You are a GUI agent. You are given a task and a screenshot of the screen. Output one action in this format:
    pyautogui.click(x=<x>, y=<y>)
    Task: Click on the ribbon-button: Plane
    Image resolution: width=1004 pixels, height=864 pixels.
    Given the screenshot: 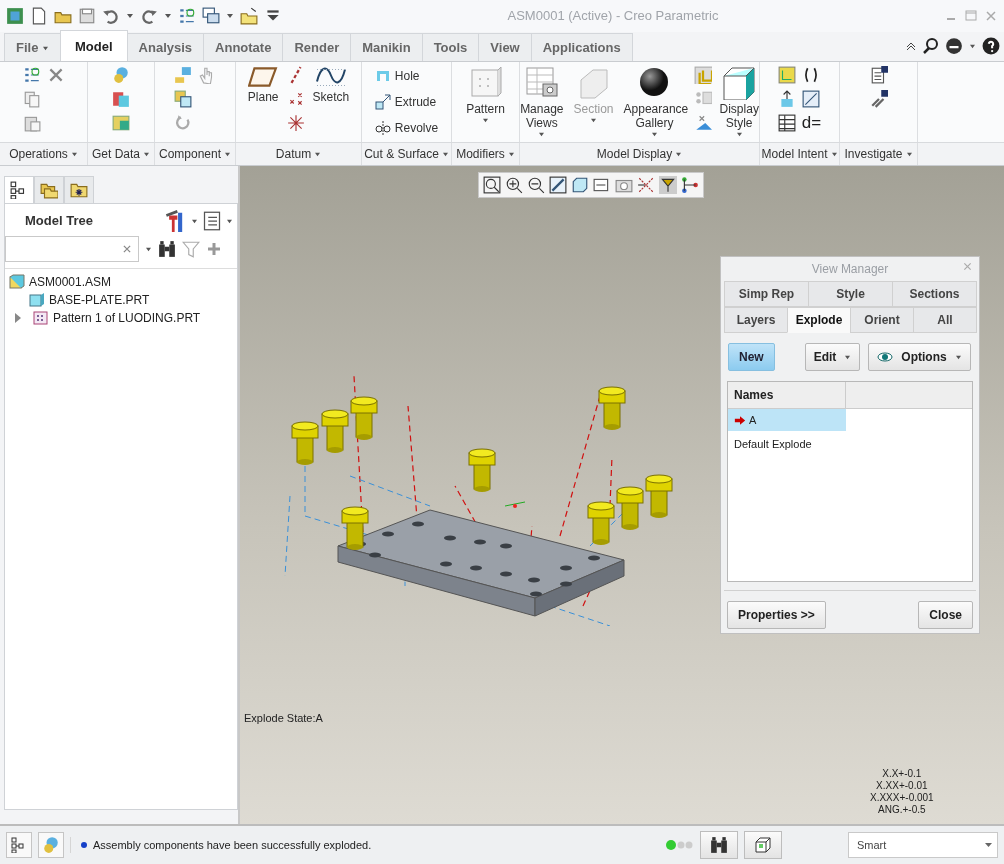 What is the action you would take?
    pyautogui.click(x=263, y=102)
    